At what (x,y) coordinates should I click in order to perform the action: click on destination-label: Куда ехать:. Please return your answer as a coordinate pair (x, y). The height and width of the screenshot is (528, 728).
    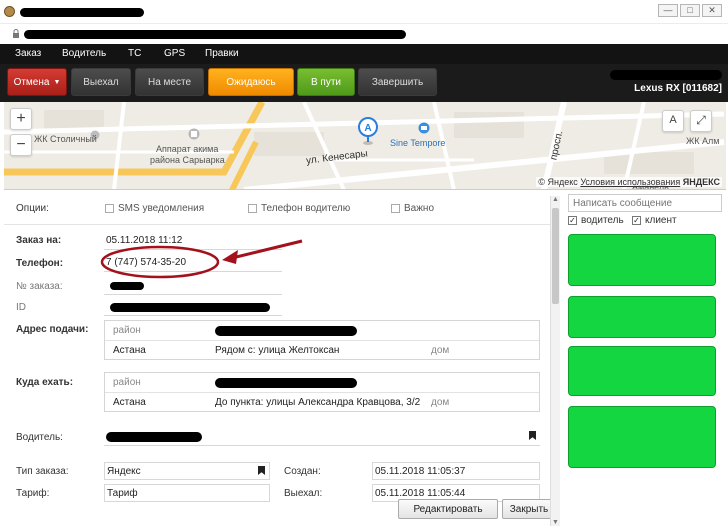
    Looking at the image, I should click on (45, 382).